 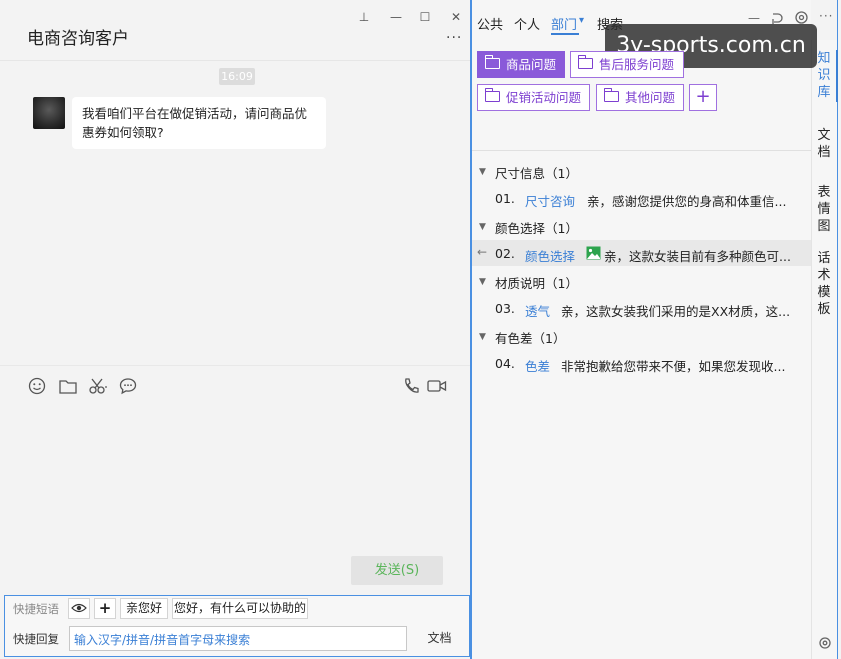 What do you see at coordinates (536, 172) in the screenshot?
I see `group-header: 尺寸信息（1）` at bounding box center [536, 172].